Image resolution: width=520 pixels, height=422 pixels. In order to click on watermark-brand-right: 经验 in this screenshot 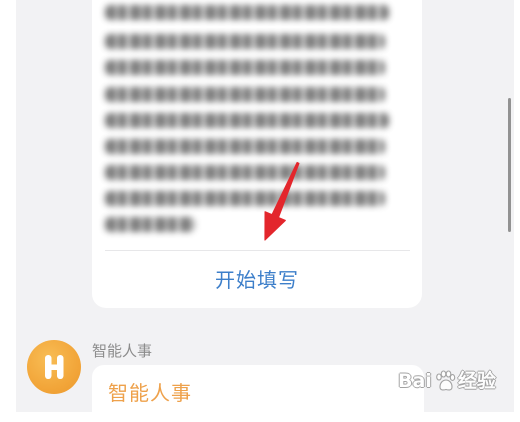, I will do `click(476, 381)`.